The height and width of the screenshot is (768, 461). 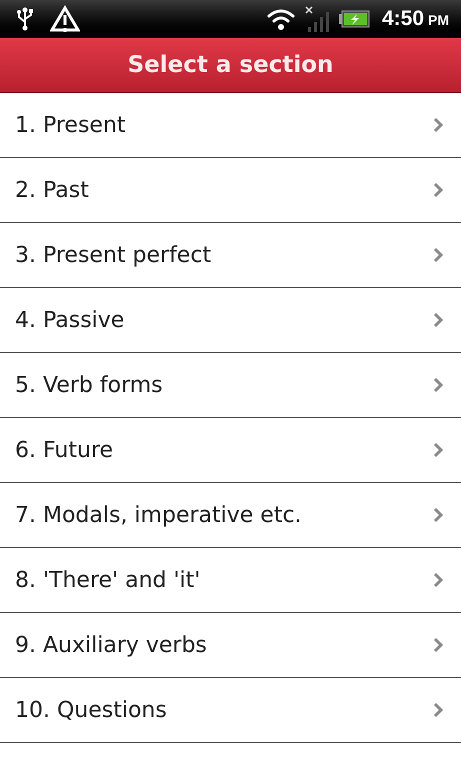 What do you see at coordinates (231, 65) in the screenshot?
I see `title-text: Select a section` at bounding box center [231, 65].